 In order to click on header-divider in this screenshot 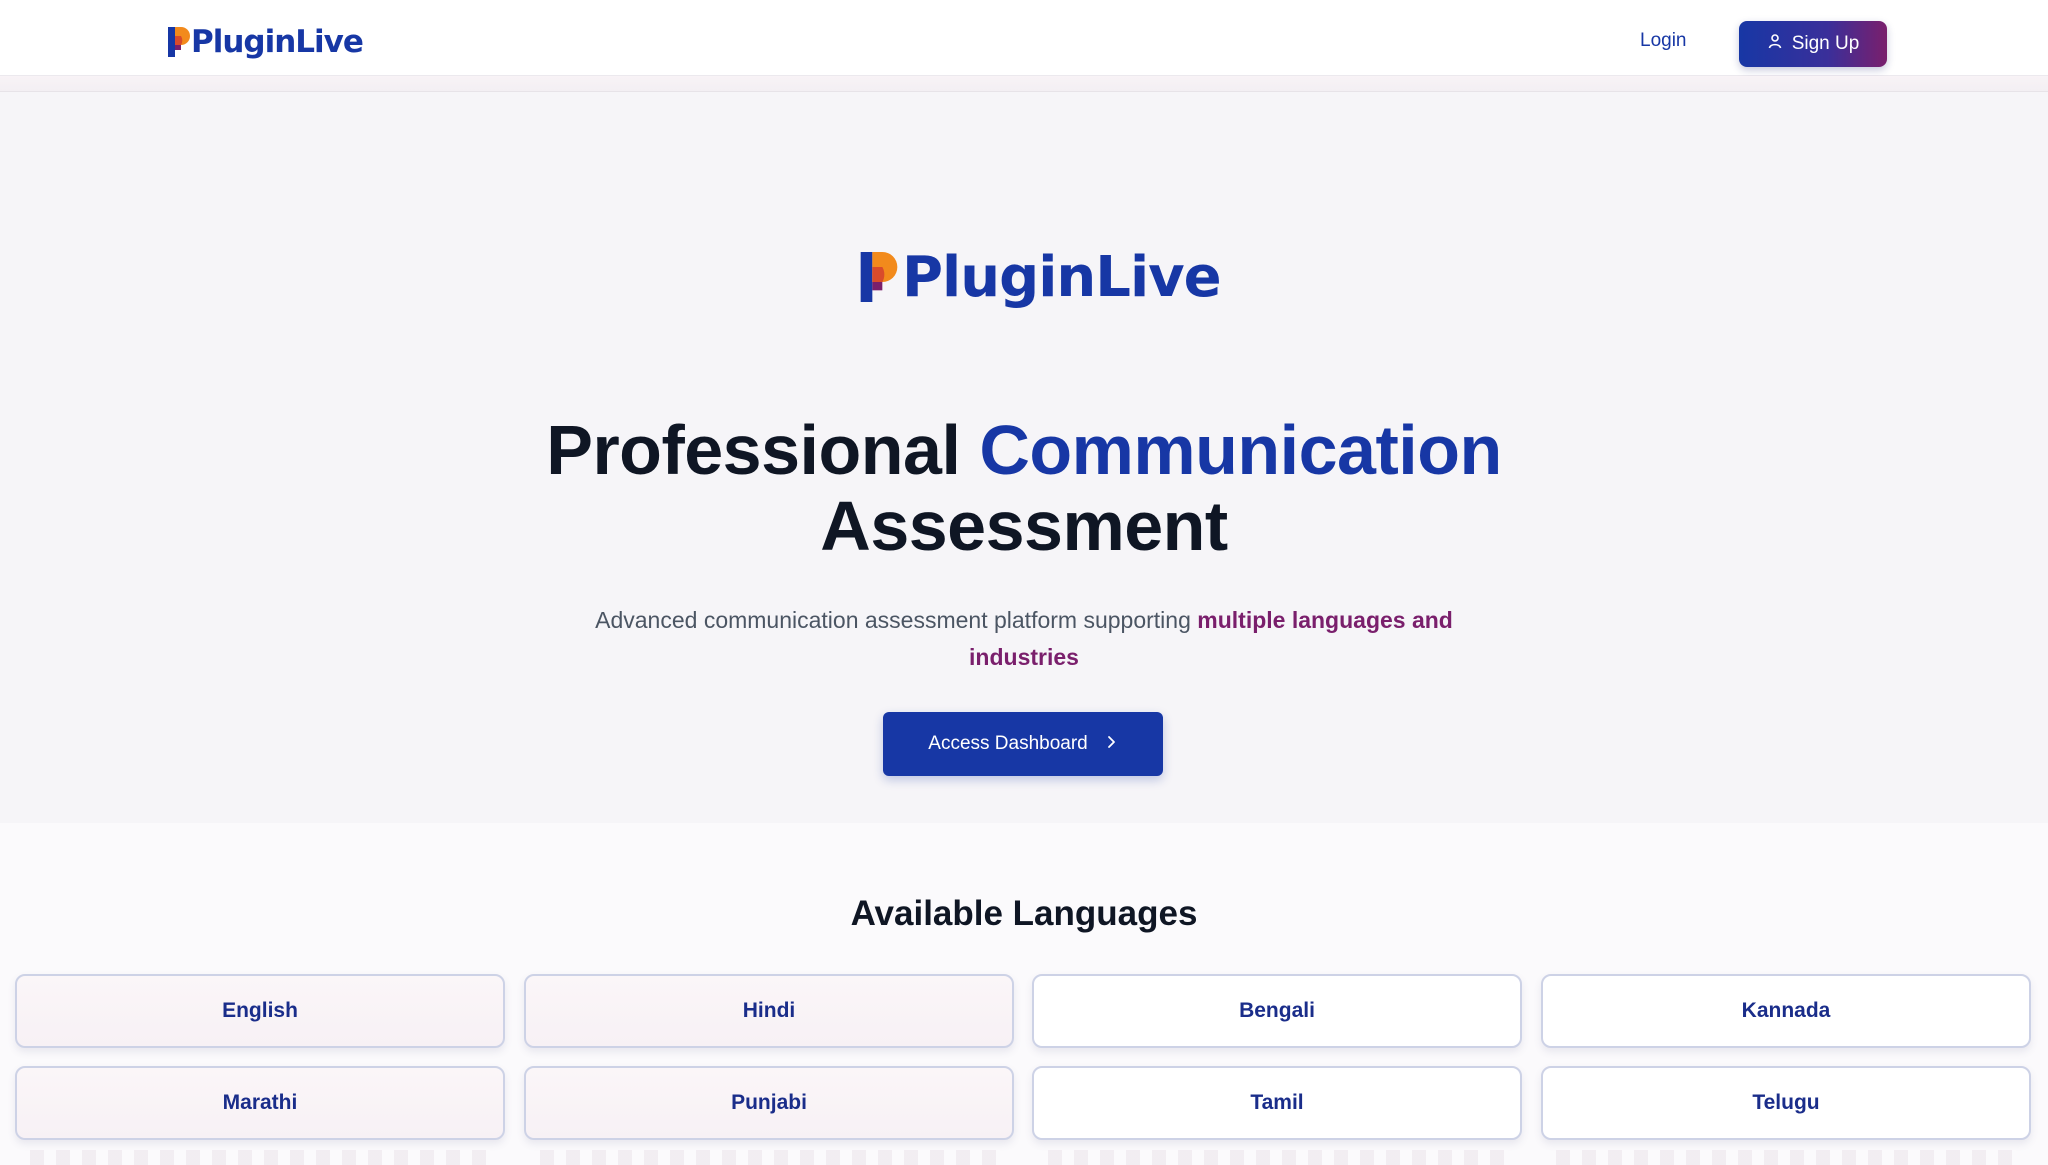, I will do `click(1024, 84)`.